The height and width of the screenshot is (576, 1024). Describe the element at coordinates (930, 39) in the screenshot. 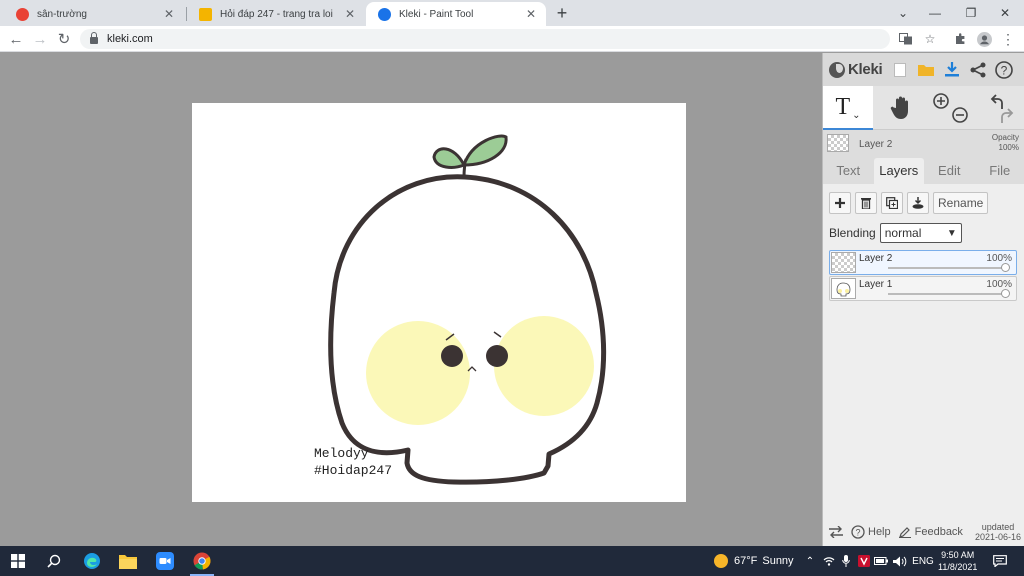

I see `bookmark-star-icon: ☆` at that location.